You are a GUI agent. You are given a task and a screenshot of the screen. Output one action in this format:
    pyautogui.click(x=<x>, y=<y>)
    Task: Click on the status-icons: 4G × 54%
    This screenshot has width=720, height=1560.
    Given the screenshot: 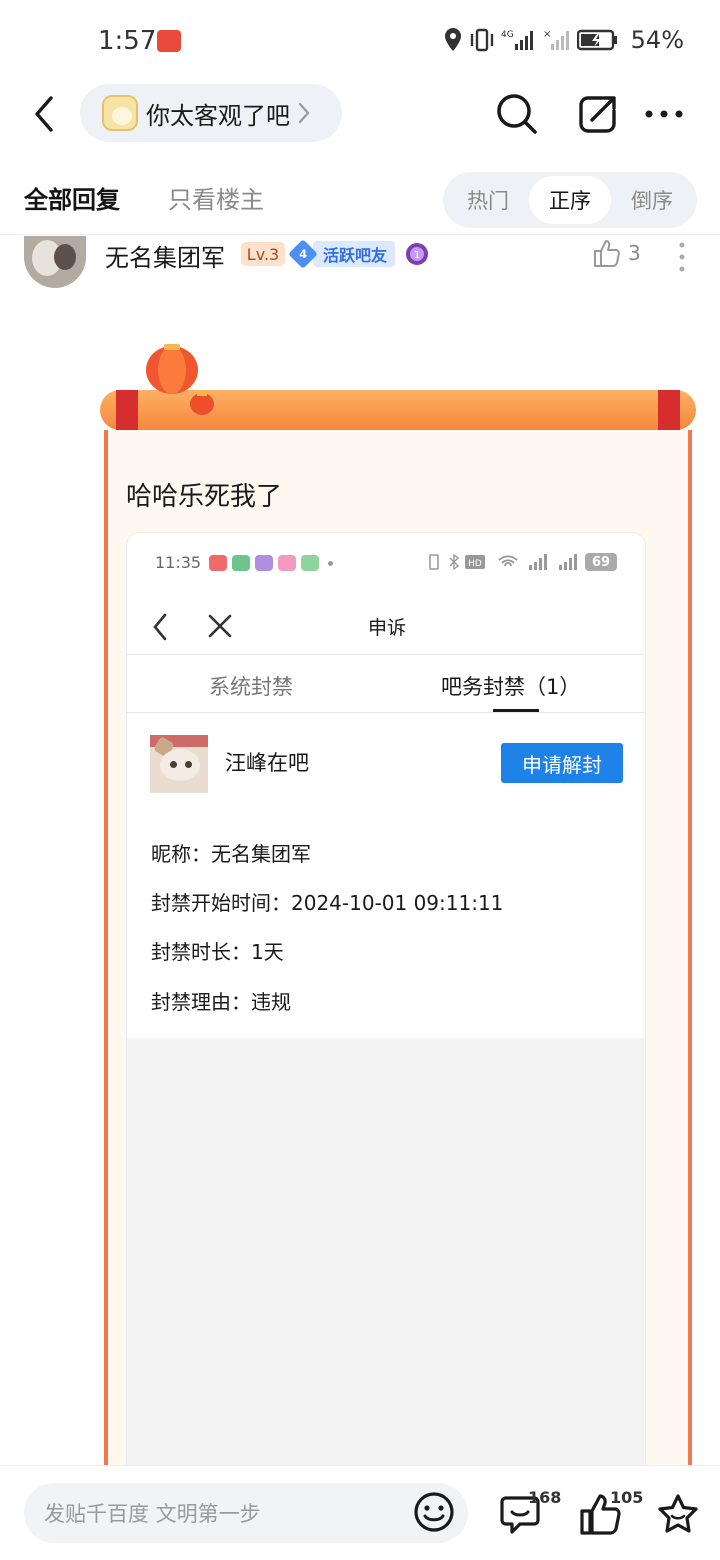 What is the action you would take?
    pyautogui.click(x=563, y=40)
    